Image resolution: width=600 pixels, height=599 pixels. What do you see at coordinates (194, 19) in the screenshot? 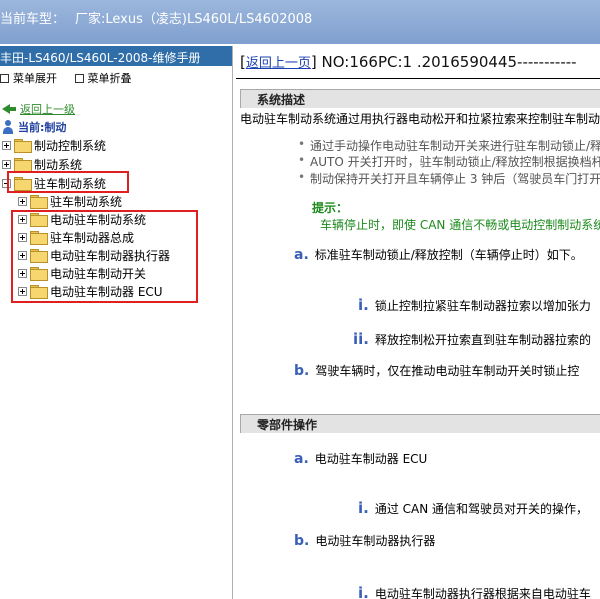
I see `vehicle-model: 厂家:Lexus（凌志)LS460L/LS4602008` at bounding box center [194, 19].